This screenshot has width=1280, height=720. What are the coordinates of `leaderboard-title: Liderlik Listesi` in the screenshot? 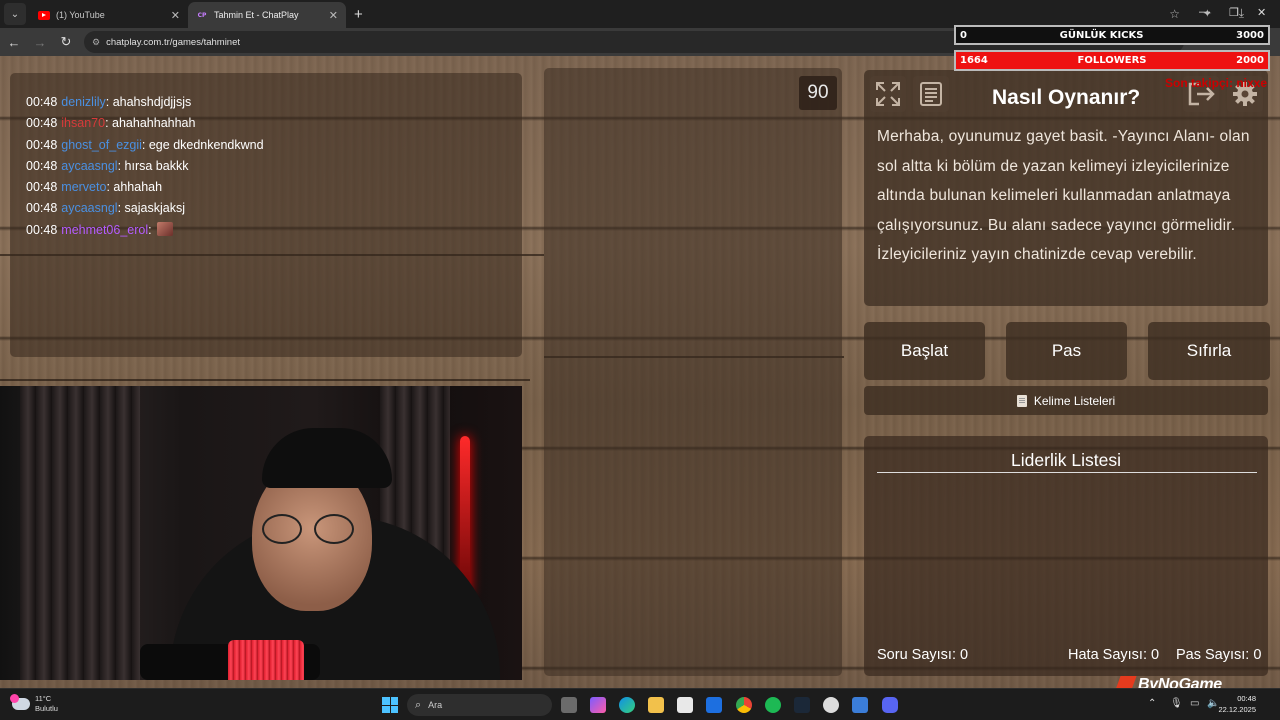 It's located at (1066, 460).